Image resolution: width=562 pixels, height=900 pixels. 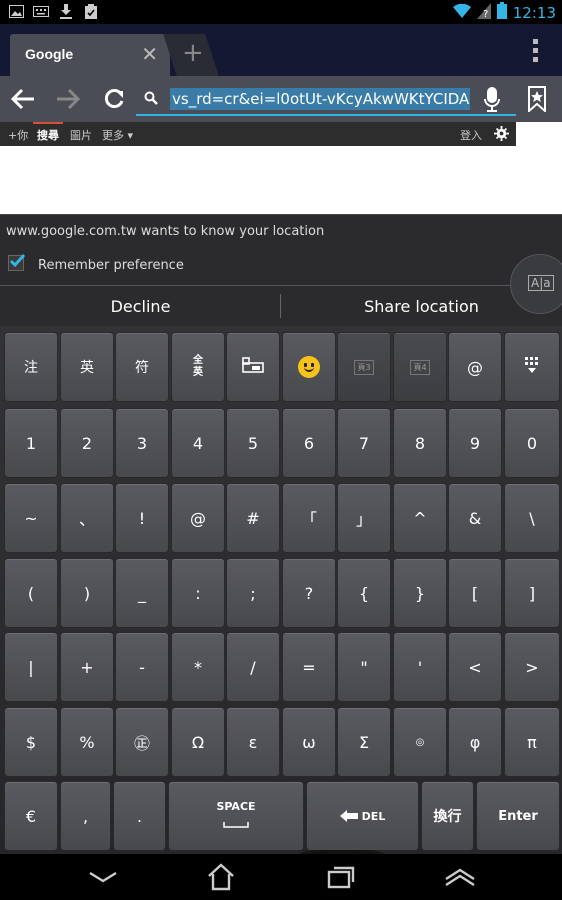 I want to click on key-symbols: 符, so click(x=142, y=367).